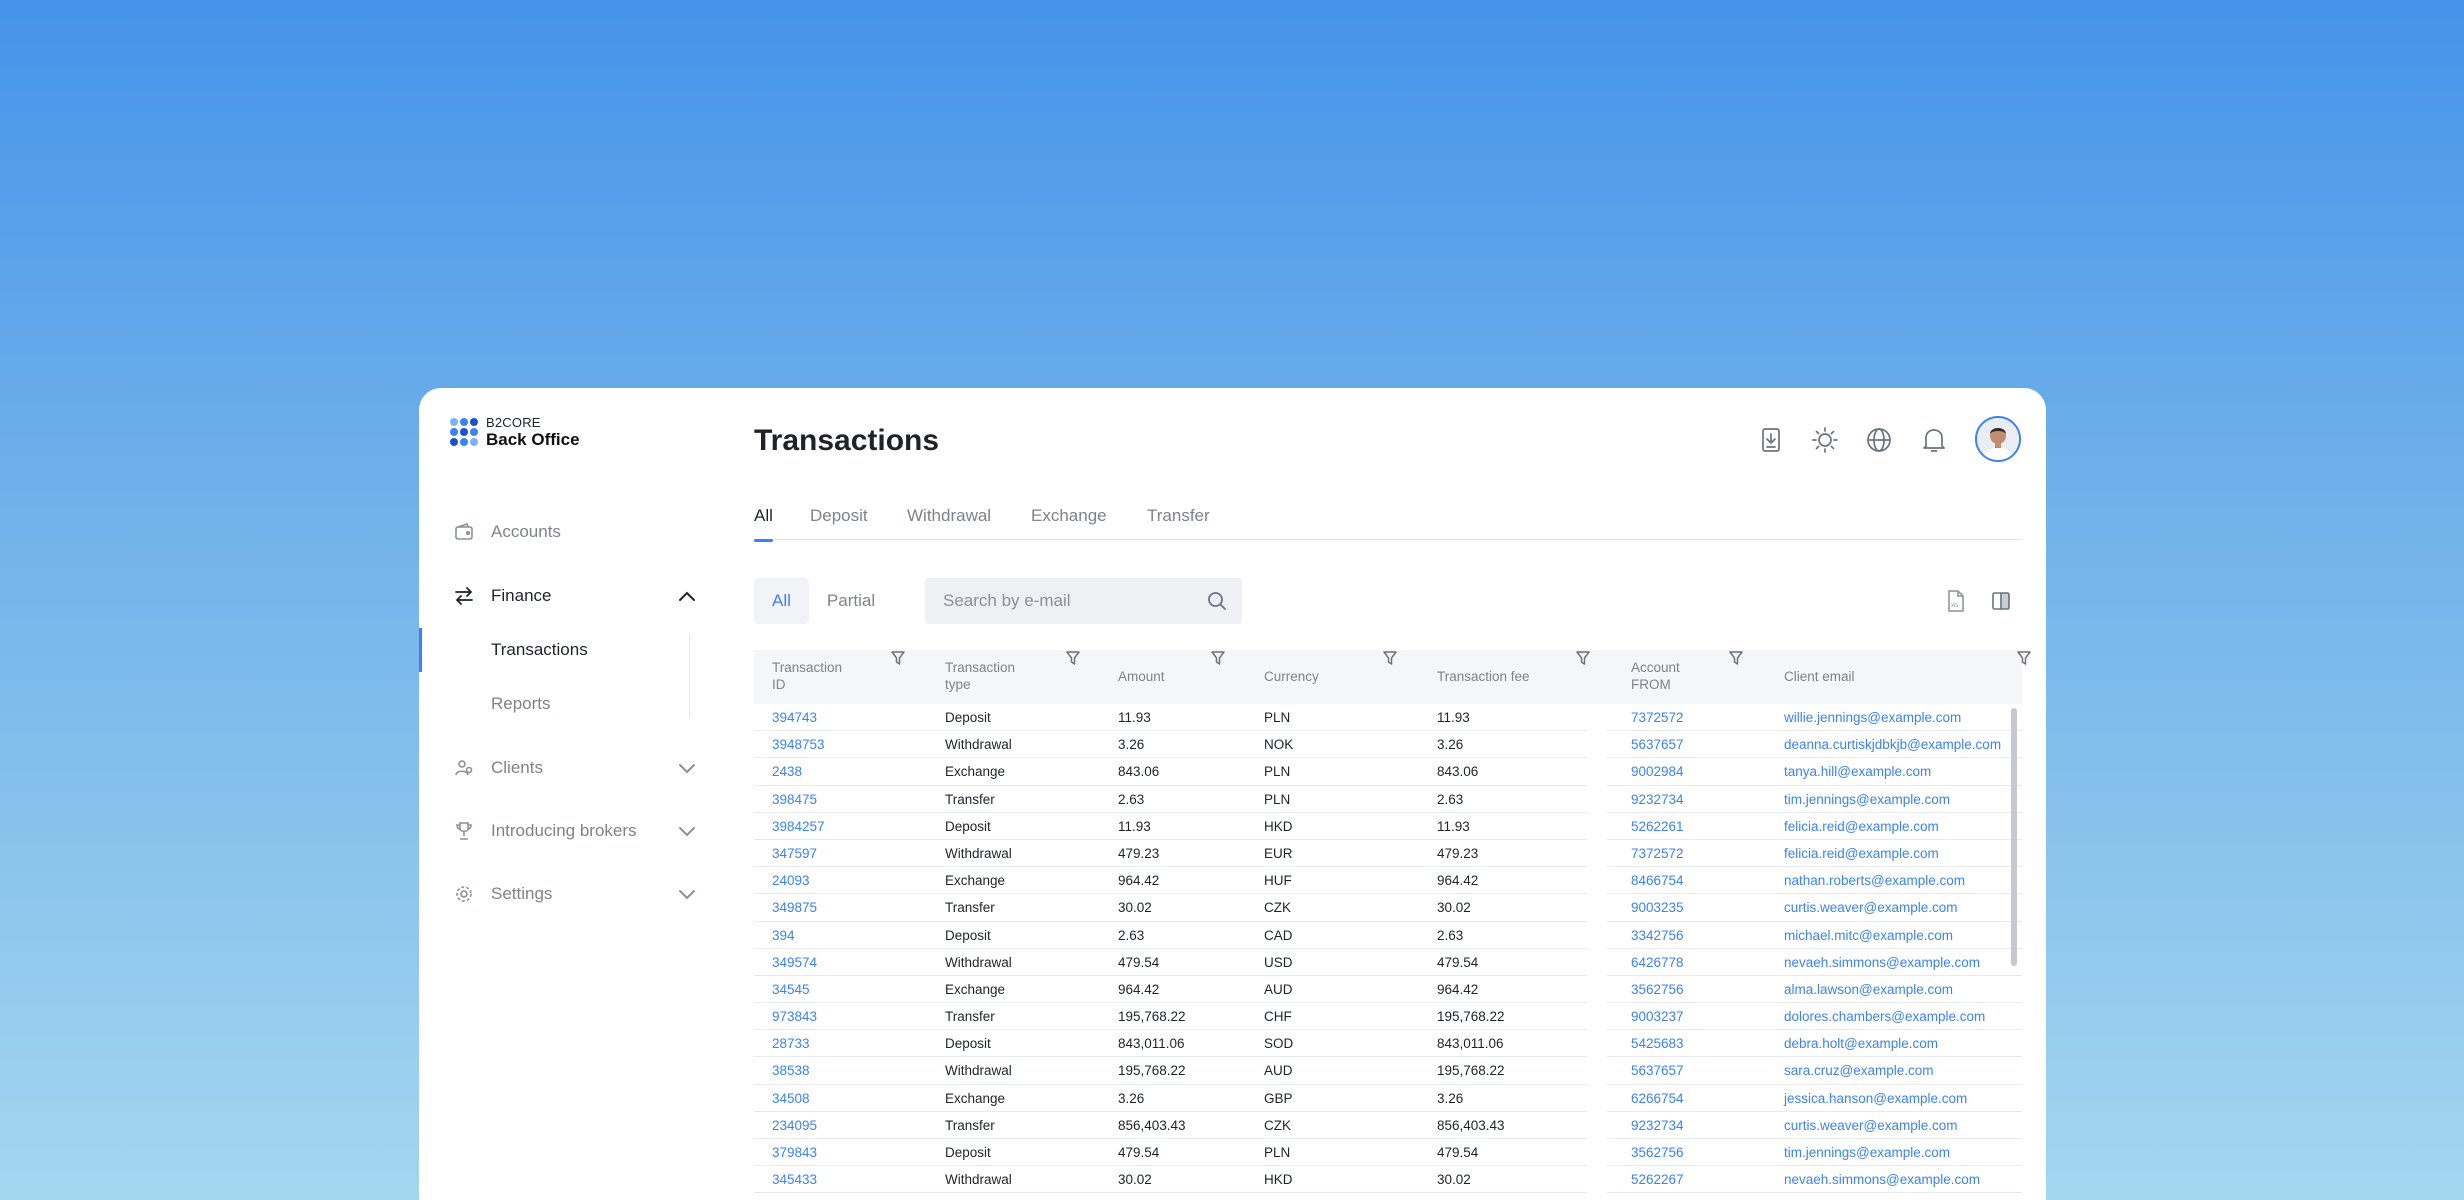  Describe the element at coordinates (794, 853) in the screenshot. I see `cell-transaction-id: 347597` at that location.